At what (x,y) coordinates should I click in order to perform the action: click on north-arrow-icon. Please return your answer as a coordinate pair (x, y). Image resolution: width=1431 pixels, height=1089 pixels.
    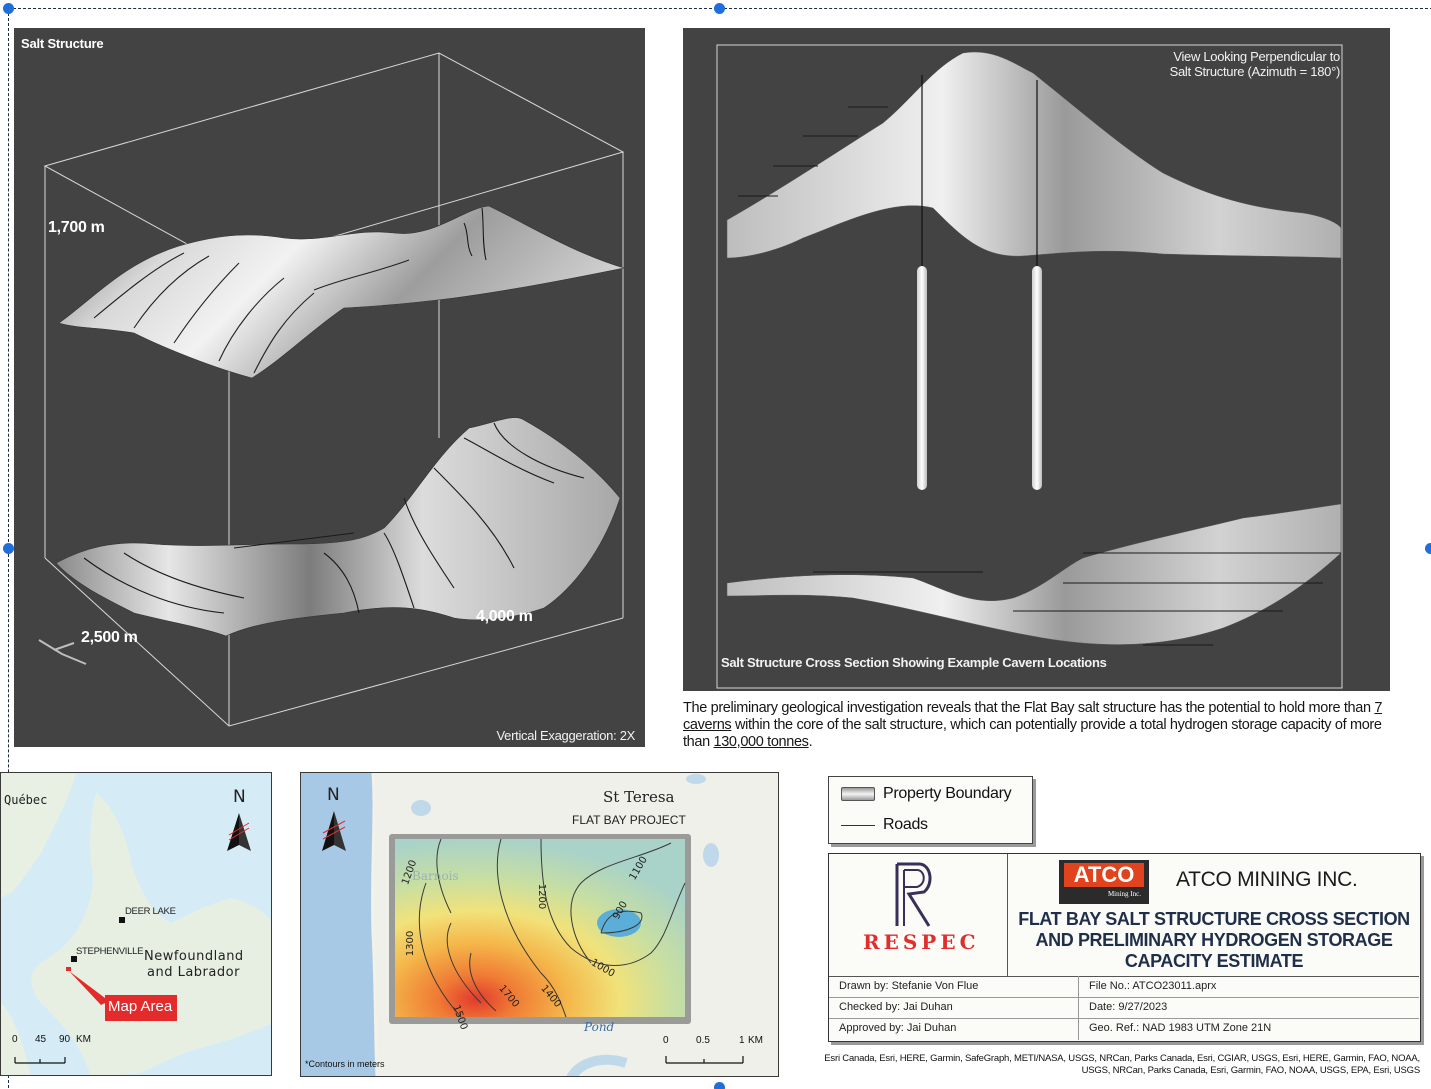
    Looking at the image, I should click on (239, 832).